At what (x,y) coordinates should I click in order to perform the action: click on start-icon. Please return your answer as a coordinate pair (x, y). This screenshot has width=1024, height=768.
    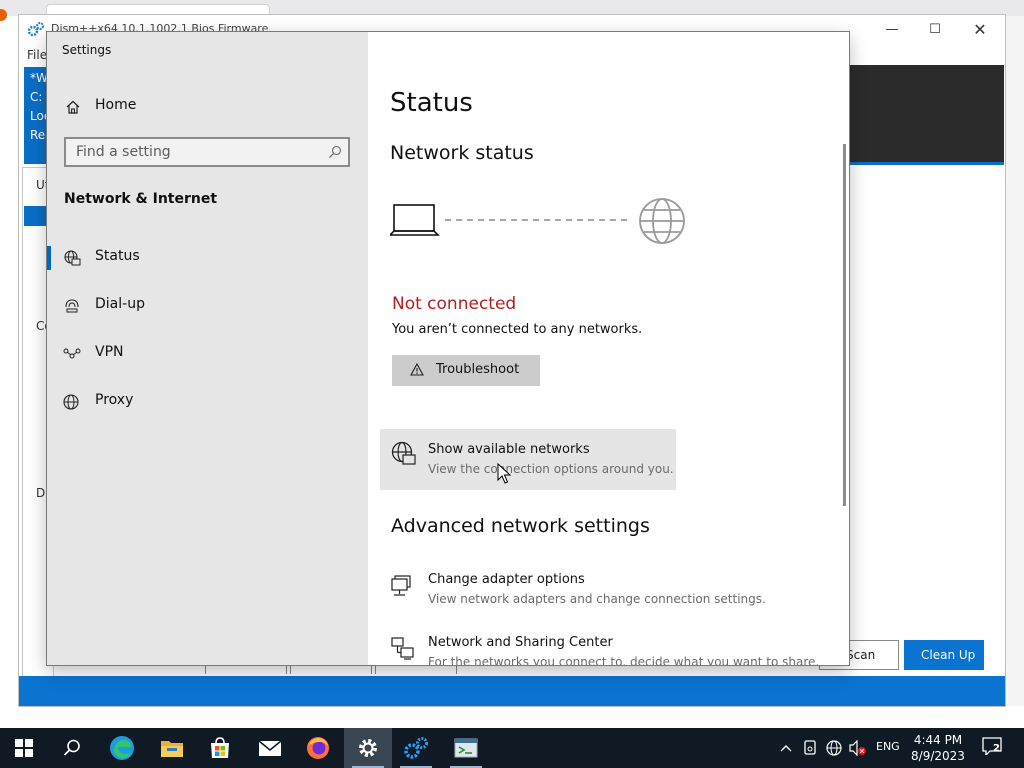
    Looking at the image, I should click on (24, 748).